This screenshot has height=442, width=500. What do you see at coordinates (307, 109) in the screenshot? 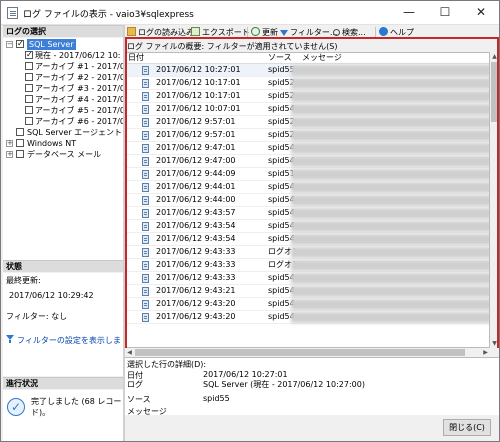
I see `table-row: 2017/06/12 10:07:01 spid54` at bounding box center [307, 109].